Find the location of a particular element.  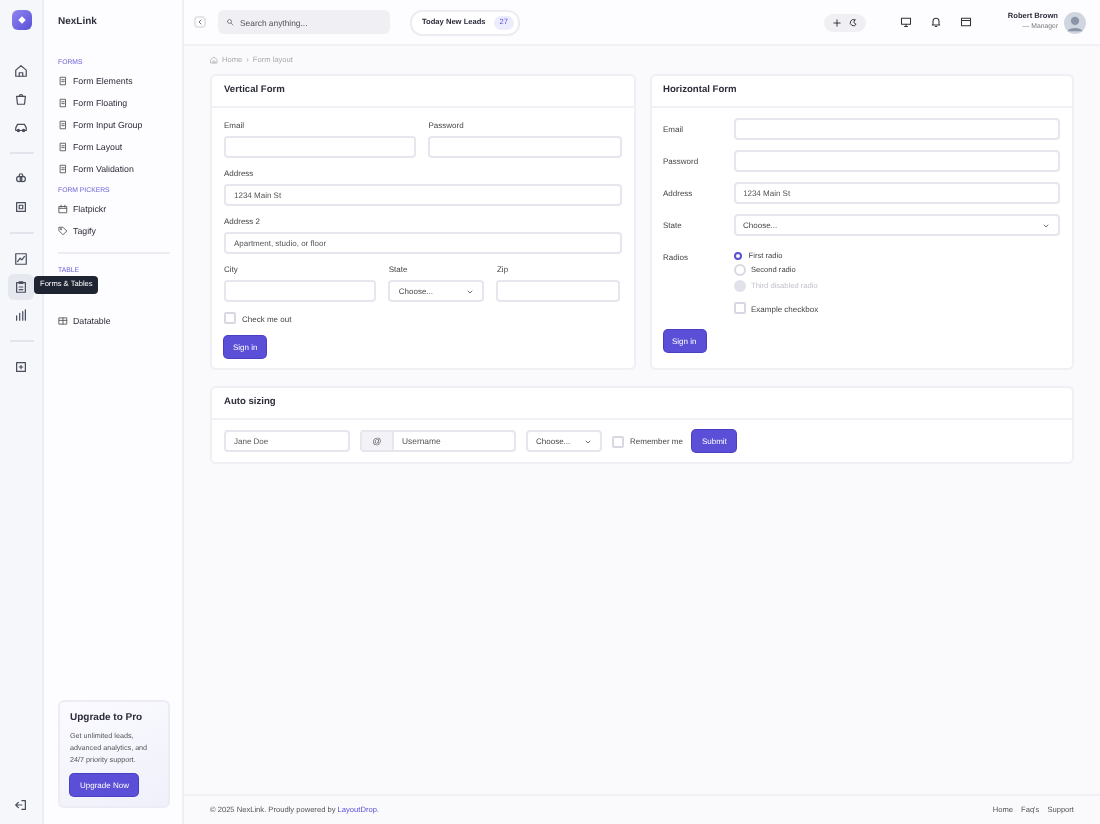

avatar is located at coordinates (1075, 22).